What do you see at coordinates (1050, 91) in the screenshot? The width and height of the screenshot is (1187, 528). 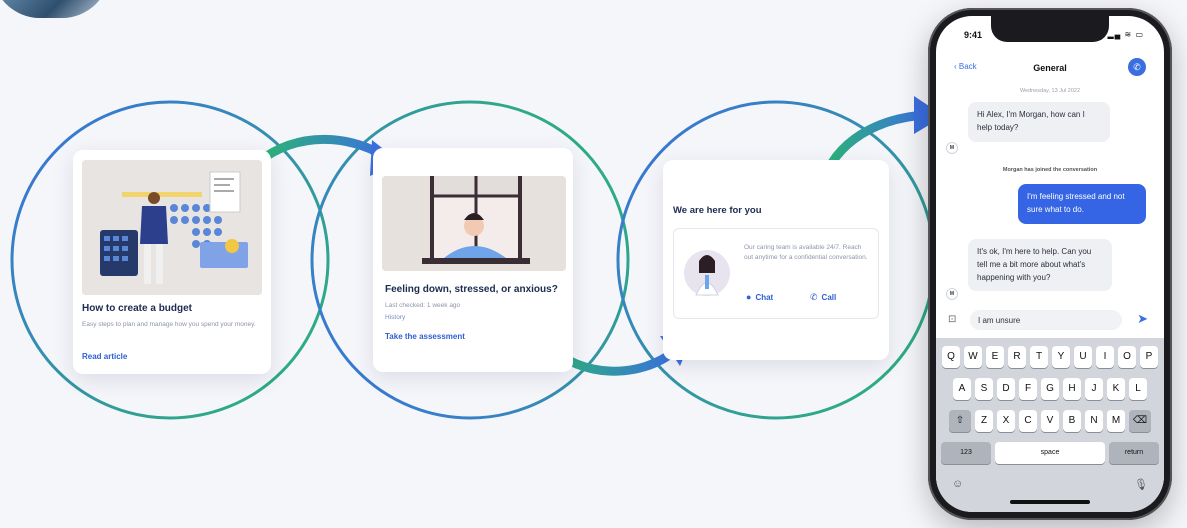 I see `chat-date: Wednesday, 13 Jul 2022` at bounding box center [1050, 91].